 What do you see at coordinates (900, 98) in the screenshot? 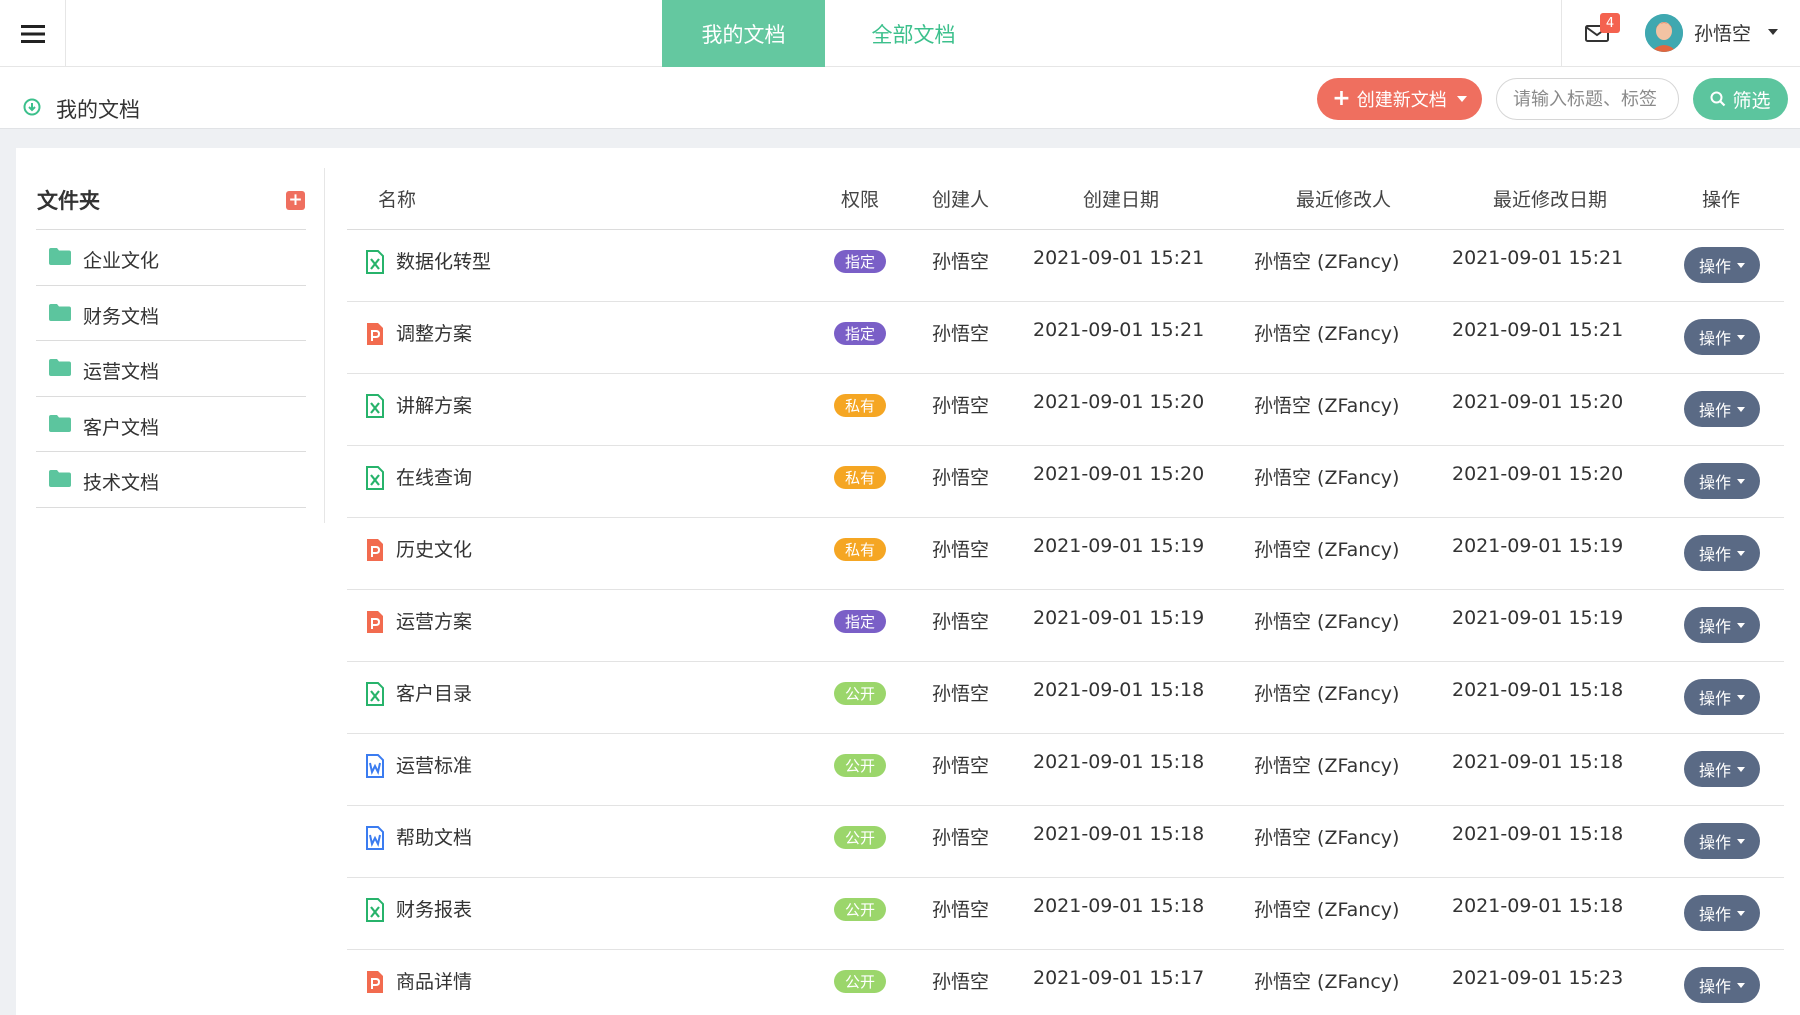
I see `sub-header: 我的文档 + 创建新文档 筛选` at bounding box center [900, 98].